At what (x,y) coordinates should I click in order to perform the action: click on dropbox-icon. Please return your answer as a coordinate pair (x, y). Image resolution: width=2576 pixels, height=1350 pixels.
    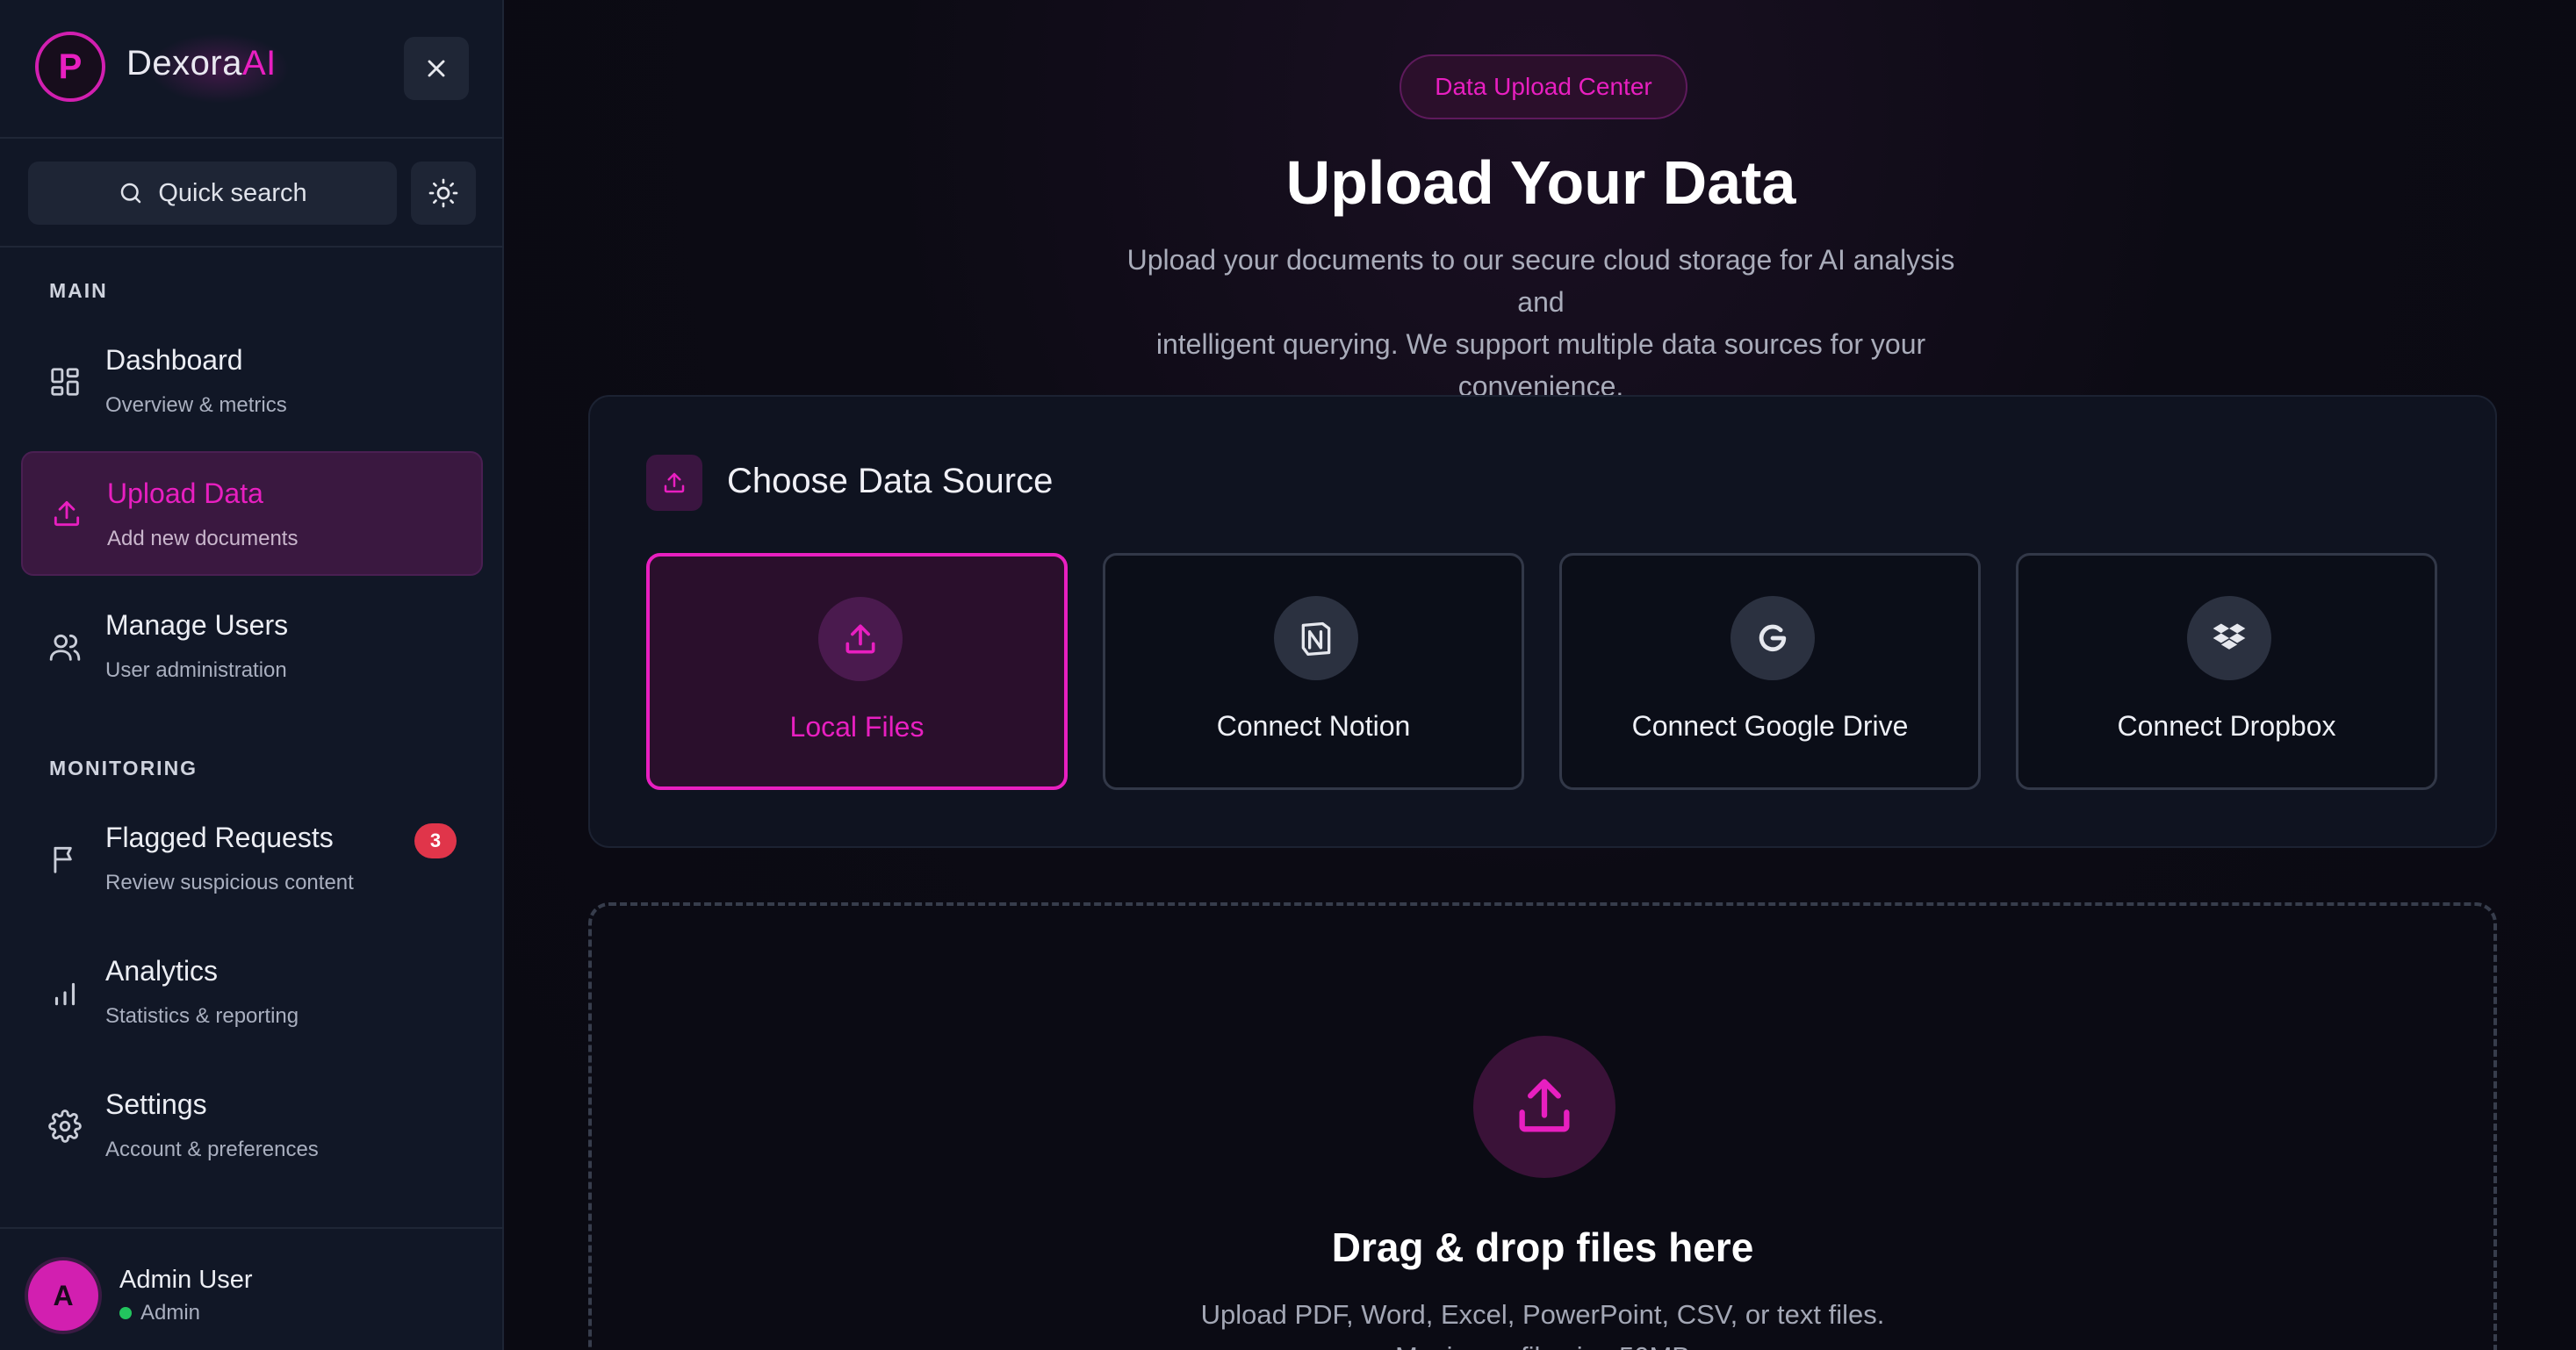
    Looking at the image, I should click on (2229, 638).